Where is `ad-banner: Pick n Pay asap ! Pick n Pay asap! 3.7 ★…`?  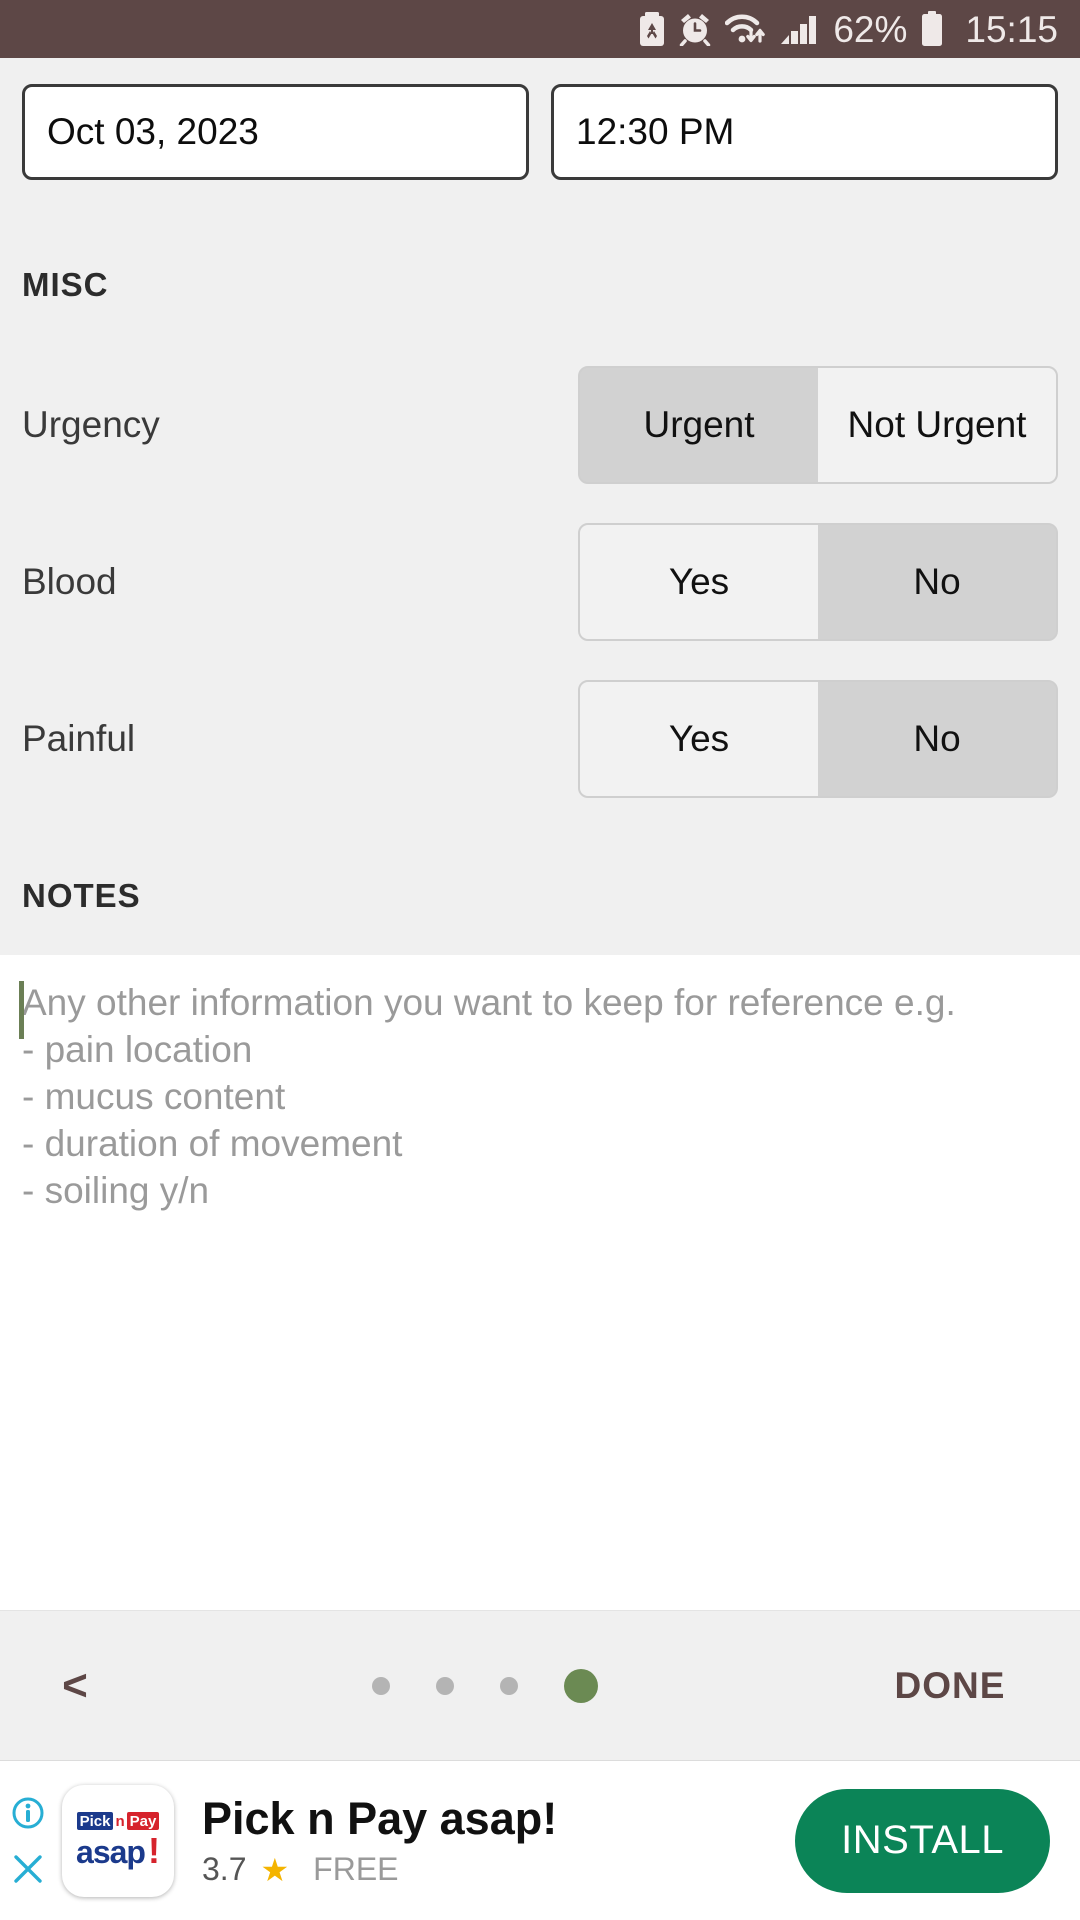 ad-banner: Pick n Pay asap ! Pick n Pay asap! 3.7 ★… is located at coordinates (540, 1840).